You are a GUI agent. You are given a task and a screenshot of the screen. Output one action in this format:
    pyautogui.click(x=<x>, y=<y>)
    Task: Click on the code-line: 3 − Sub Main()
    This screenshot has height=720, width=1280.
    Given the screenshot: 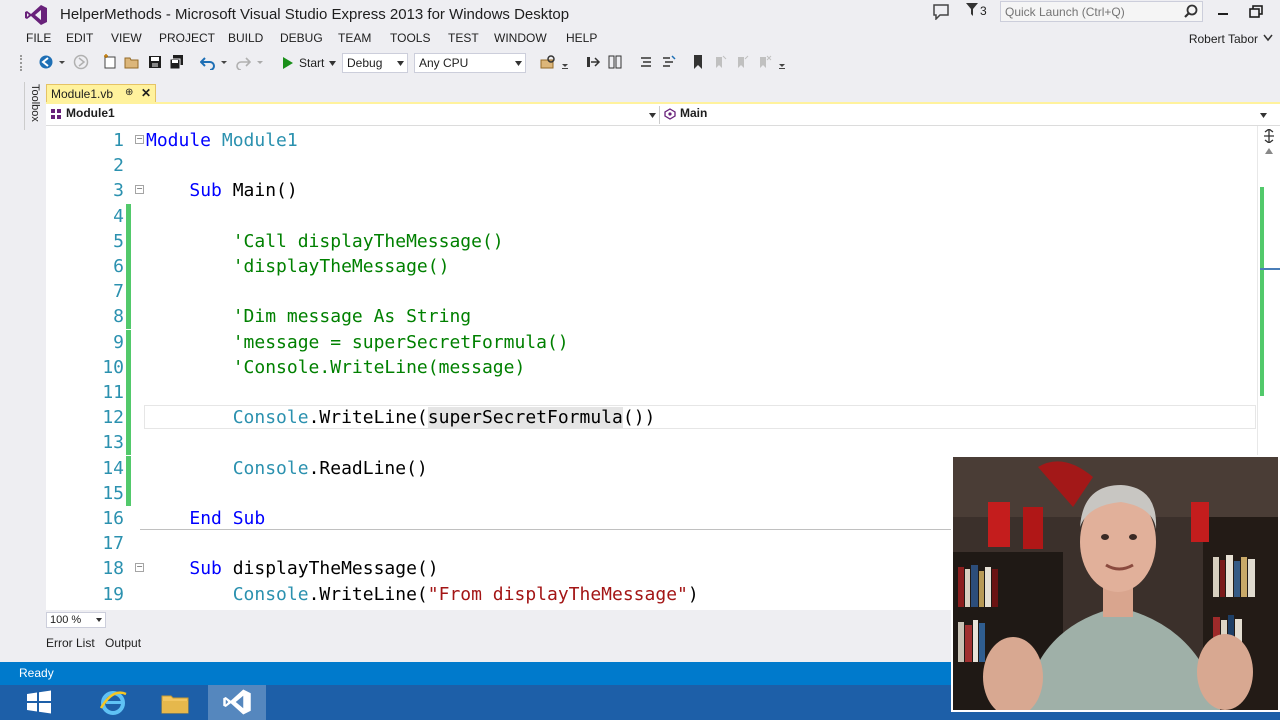 What is the action you would take?
    pyautogui.click(x=653, y=190)
    